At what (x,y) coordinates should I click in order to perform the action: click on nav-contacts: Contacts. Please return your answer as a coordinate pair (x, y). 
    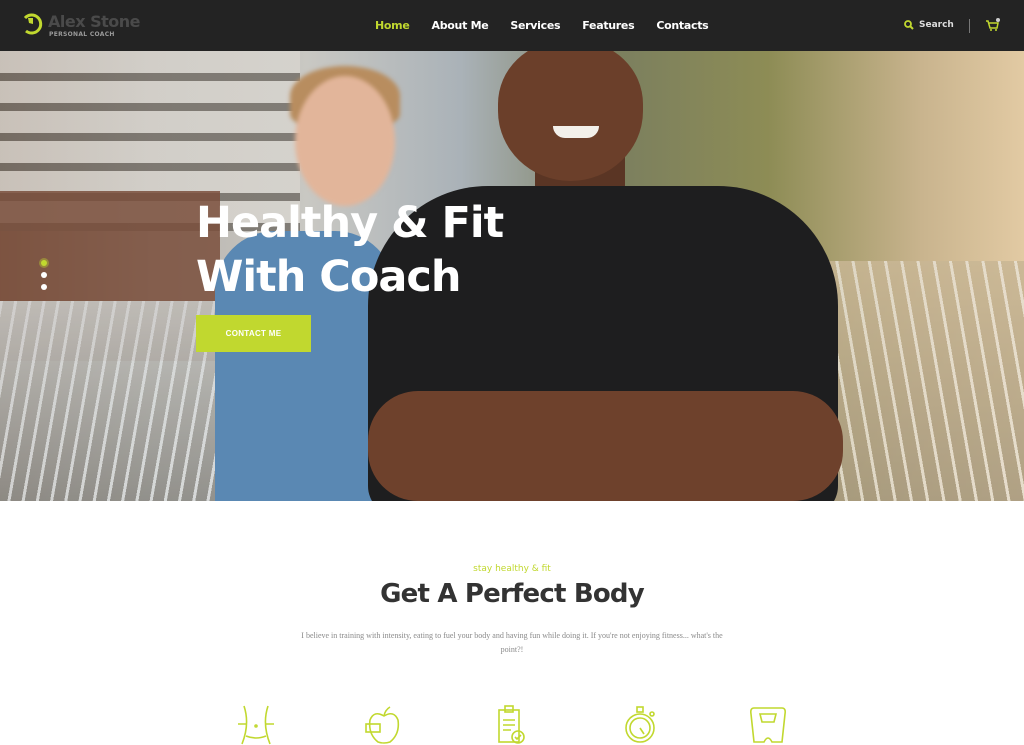
    Looking at the image, I should click on (682, 25).